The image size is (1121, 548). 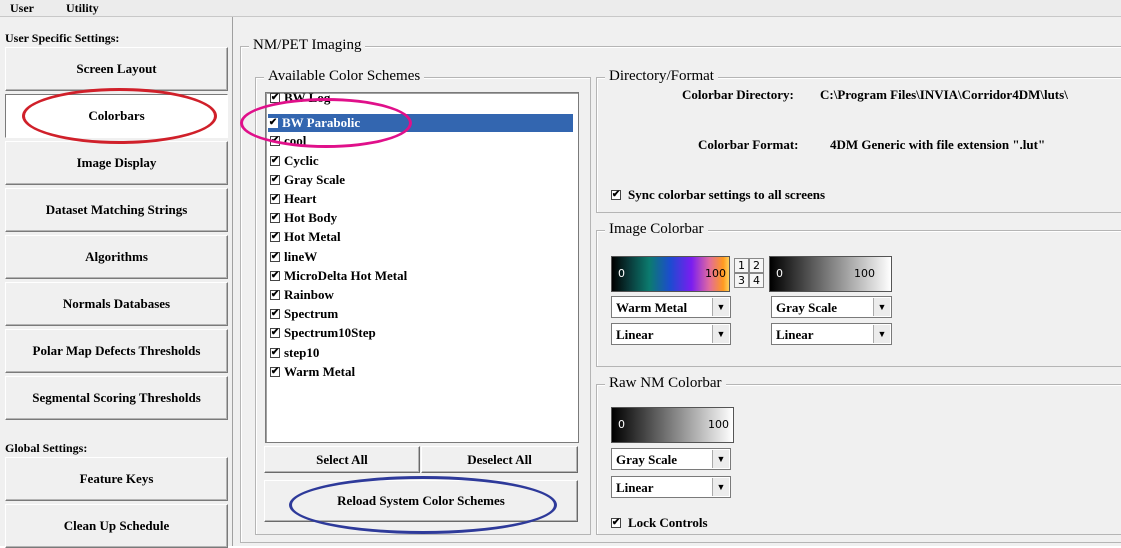 What do you see at coordinates (421, 295) in the screenshot?
I see `list-item: ✔ Rainbow` at bounding box center [421, 295].